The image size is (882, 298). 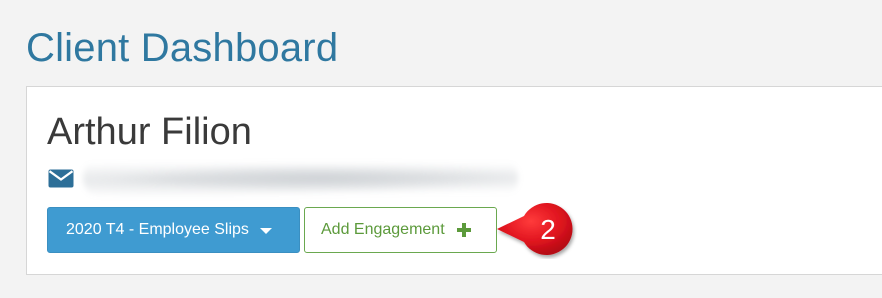 What do you see at coordinates (149, 132) in the screenshot?
I see `client-name: Arthur Filion` at bounding box center [149, 132].